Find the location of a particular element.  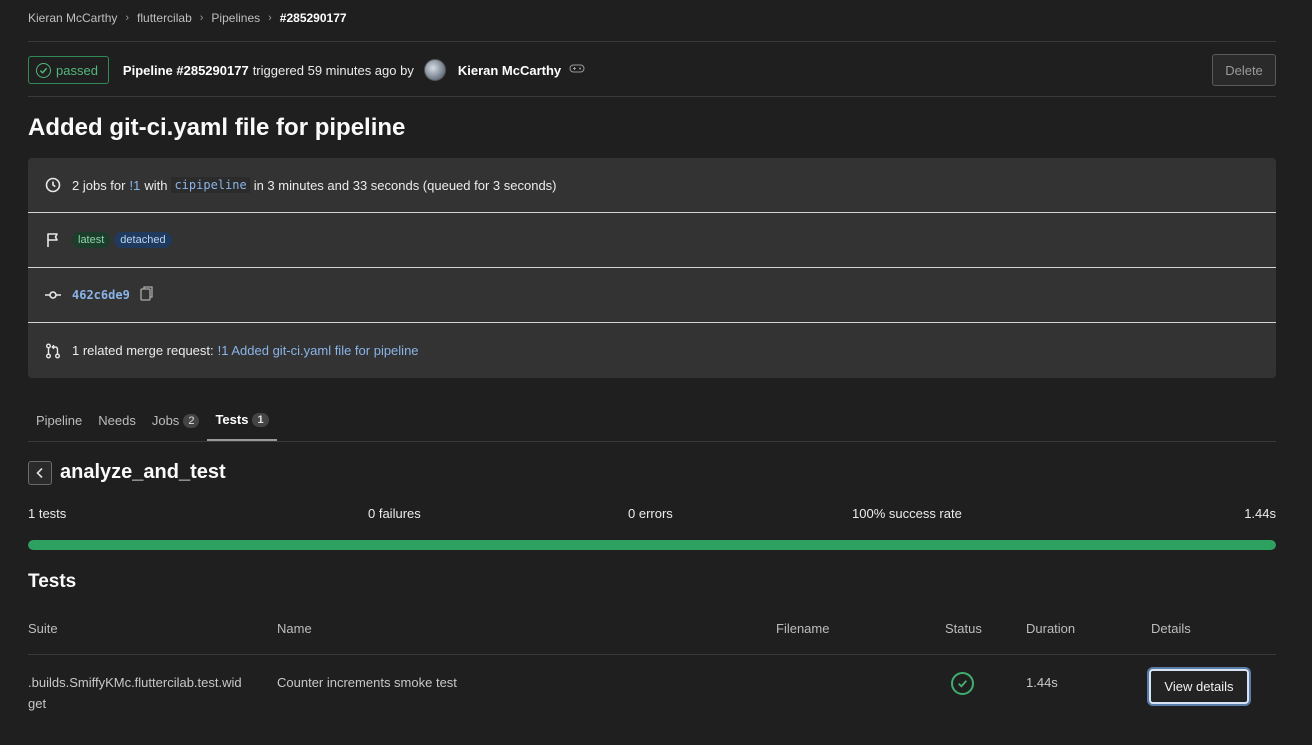

breadcrumb-current: #285290177 is located at coordinates (313, 18).